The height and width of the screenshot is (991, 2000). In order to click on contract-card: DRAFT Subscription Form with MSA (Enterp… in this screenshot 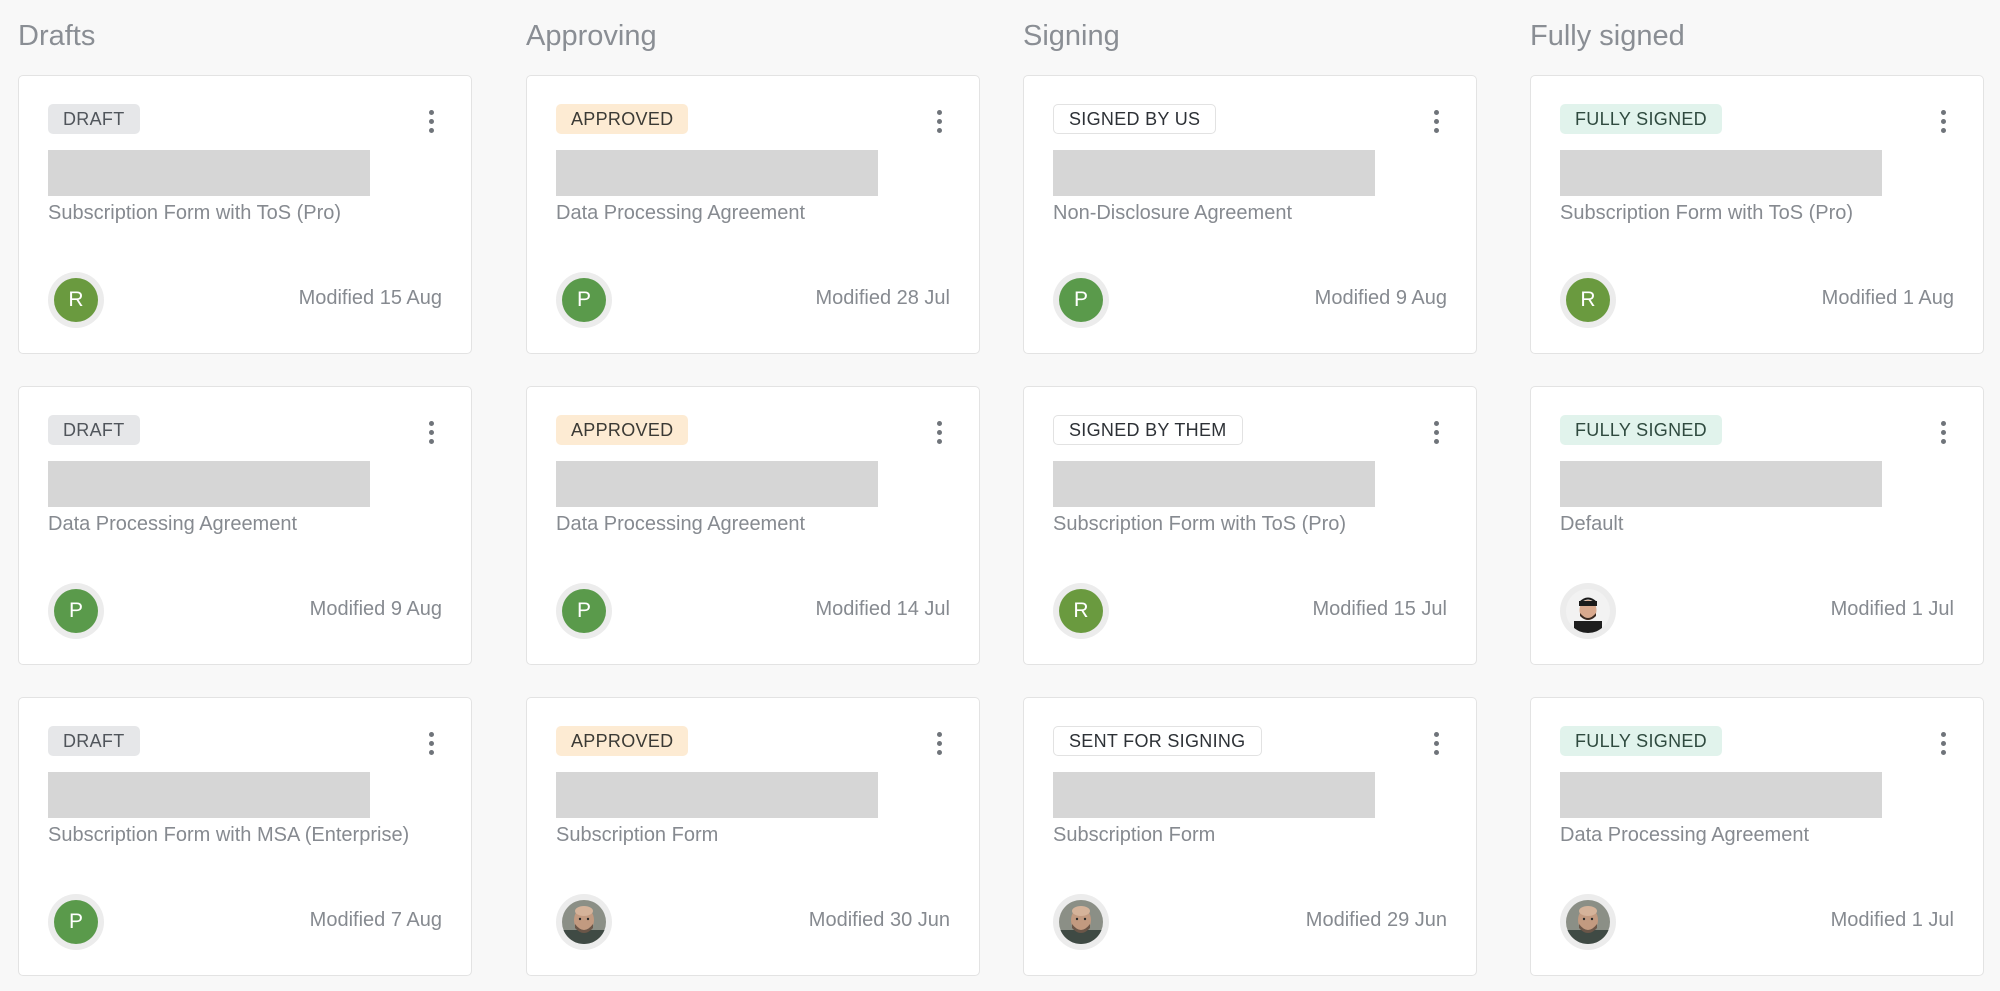, I will do `click(245, 836)`.